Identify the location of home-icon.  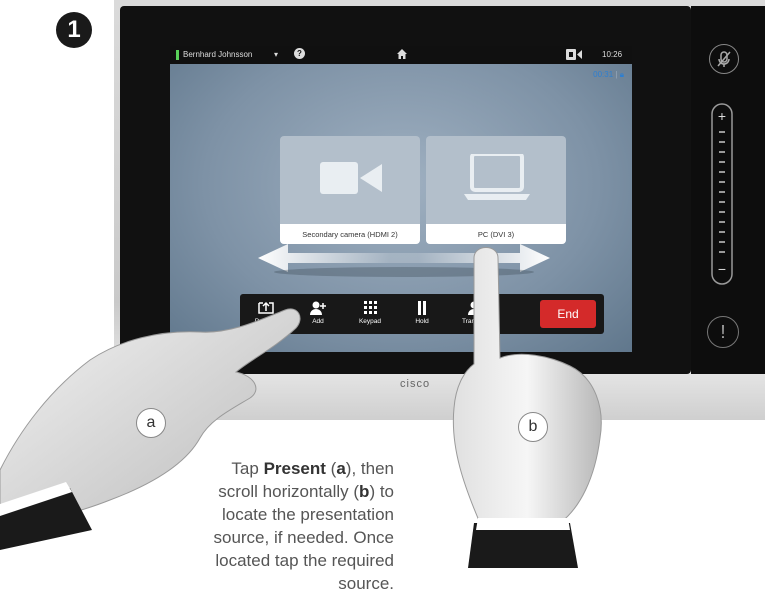
(402, 55).